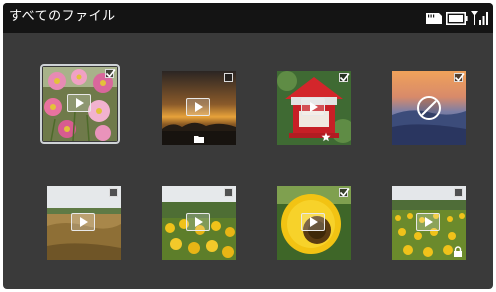  I want to click on star-icon, so click(326, 137).